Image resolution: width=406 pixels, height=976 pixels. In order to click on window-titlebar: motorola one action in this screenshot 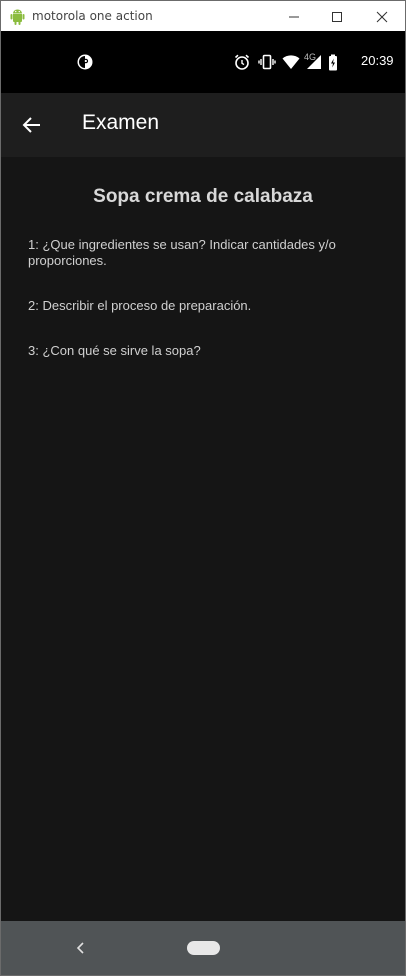, I will do `click(203, 15)`.